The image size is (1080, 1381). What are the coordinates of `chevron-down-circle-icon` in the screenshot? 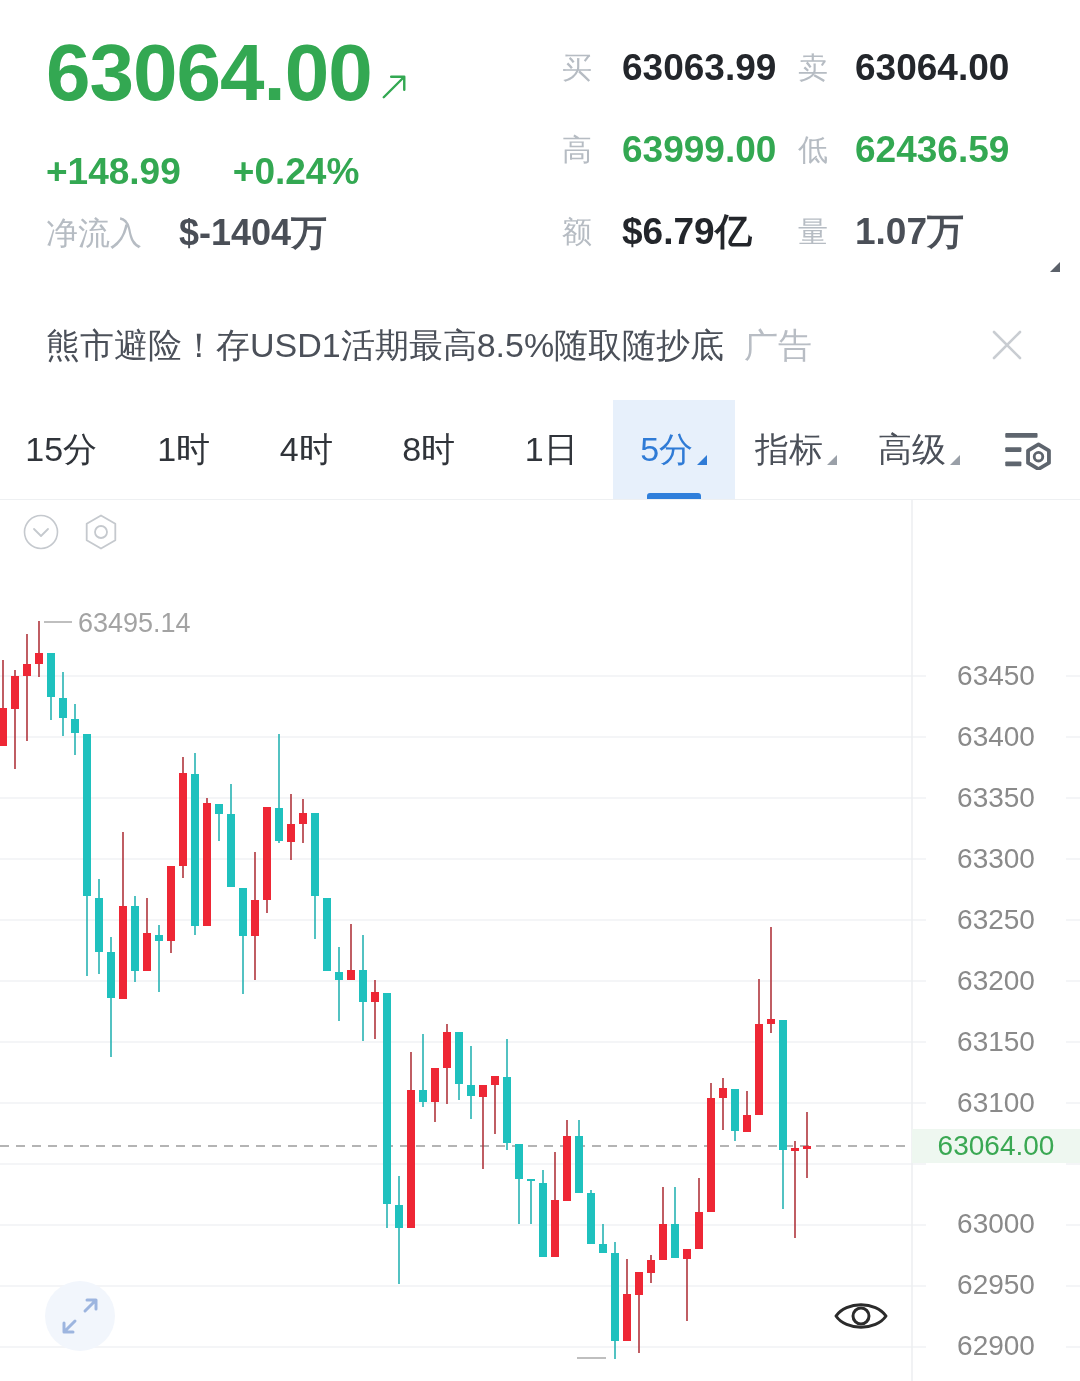 It's located at (41, 532).